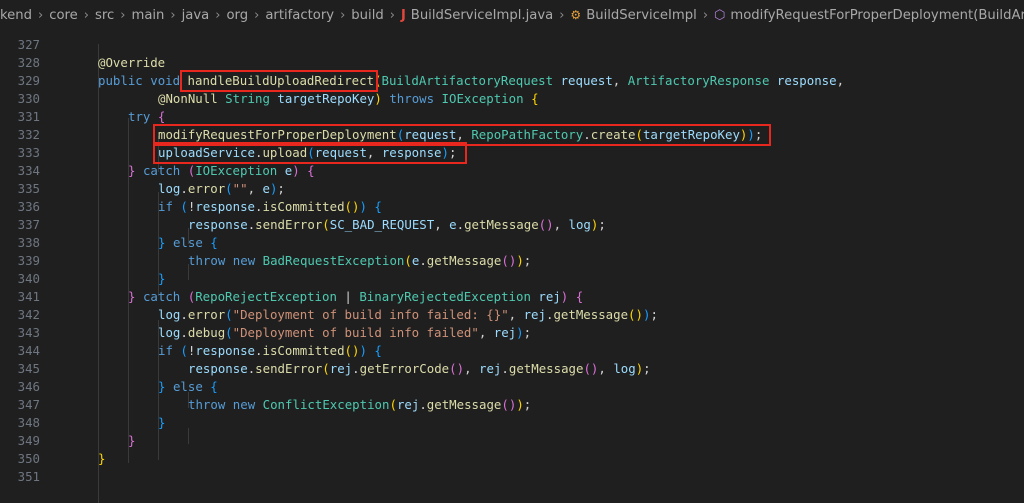 The height and width of the screenshot is (503, 1024). Describe the element at coordinates (512, 189) in the screenshot. I see `code-line: 335 log.error("", e);` at that location.